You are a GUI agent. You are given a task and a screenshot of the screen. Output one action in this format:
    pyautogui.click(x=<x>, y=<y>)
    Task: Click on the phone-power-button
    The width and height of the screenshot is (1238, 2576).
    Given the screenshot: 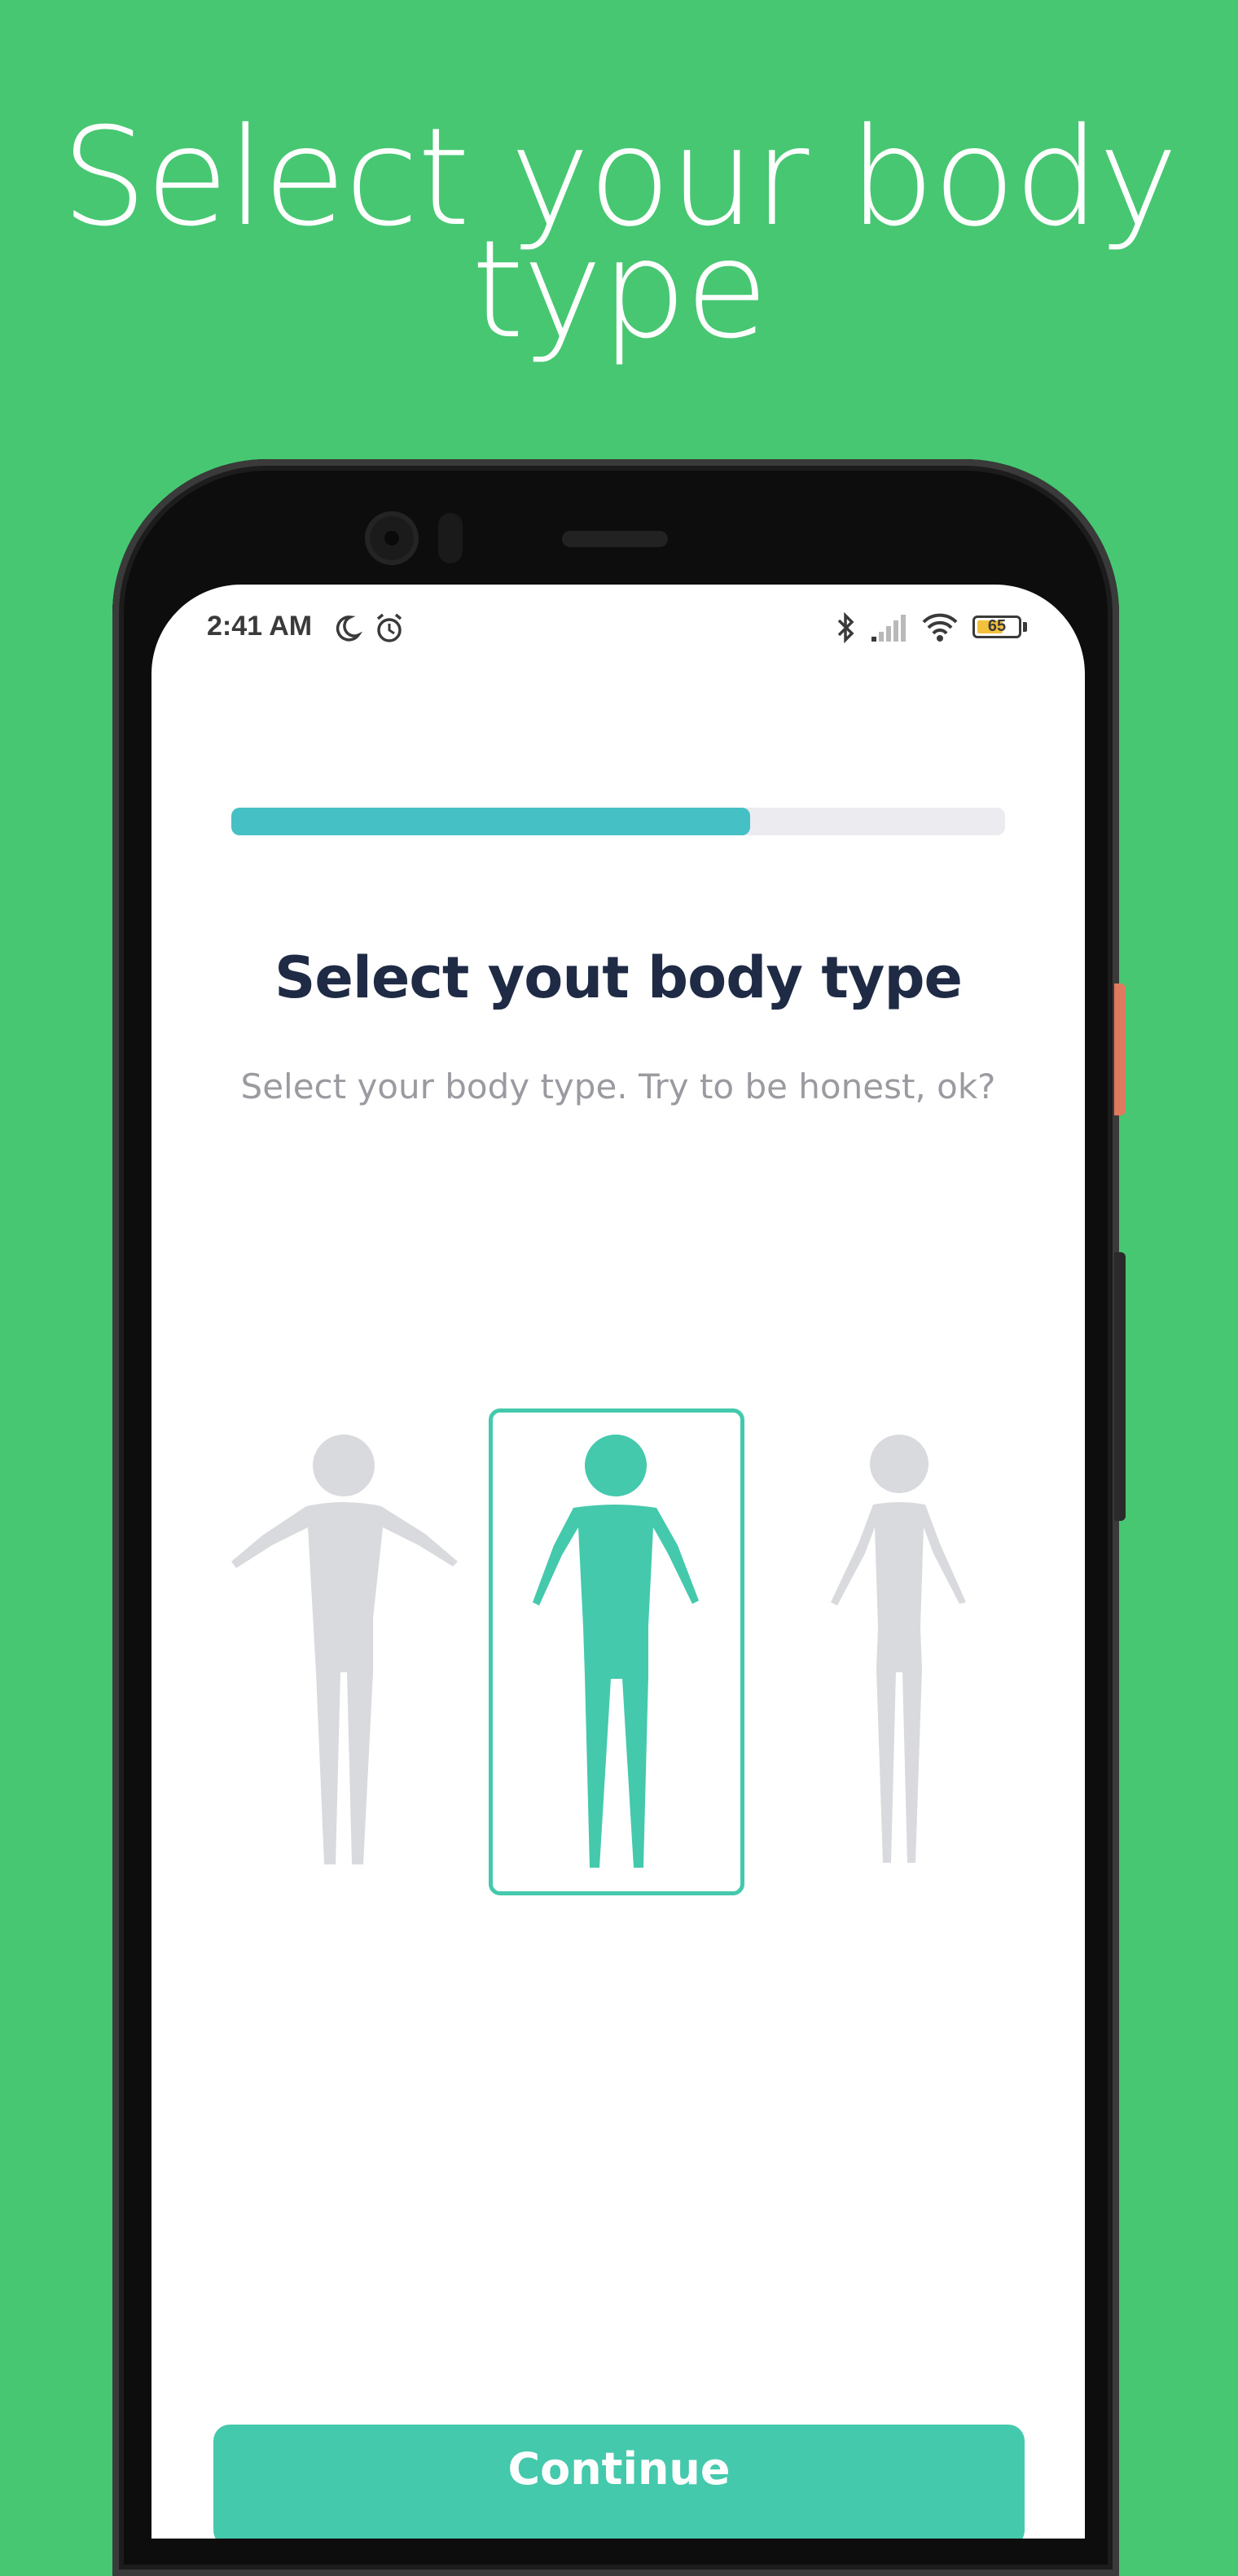 What is the action you would take?
    pyautogui.click(x=1120, y=1049)
    